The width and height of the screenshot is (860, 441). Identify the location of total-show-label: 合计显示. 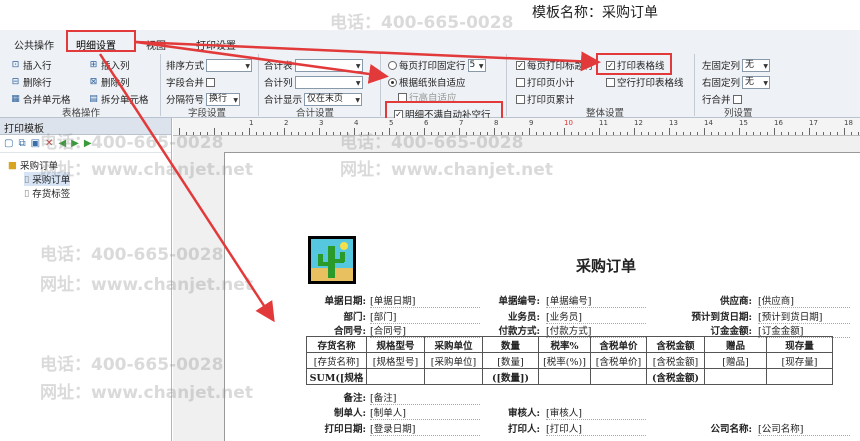
(283, 100).